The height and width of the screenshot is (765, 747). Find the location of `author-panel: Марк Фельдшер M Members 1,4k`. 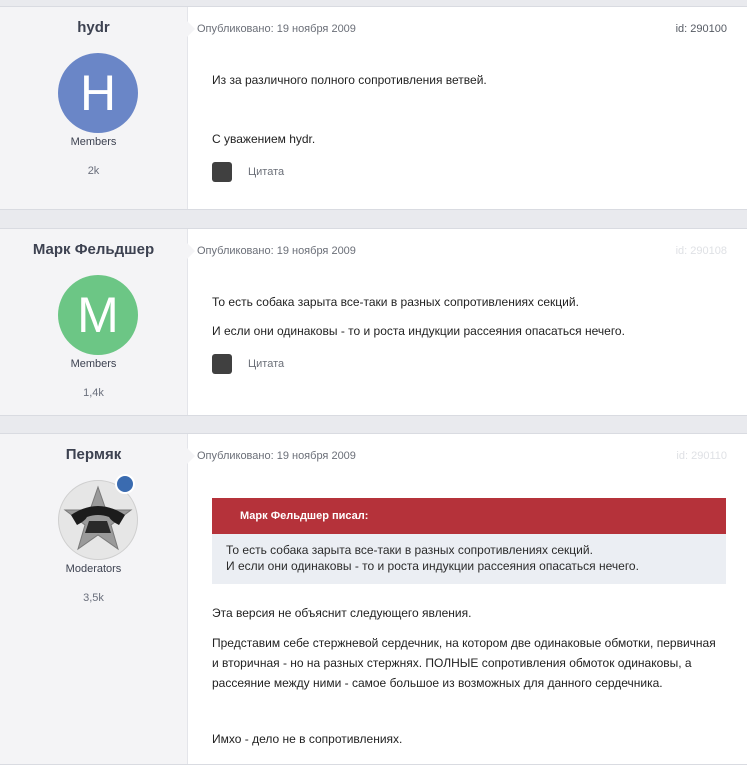

author-panel: Марк Фельдшер M Members 1,4k is located at coordinates (94, 322).